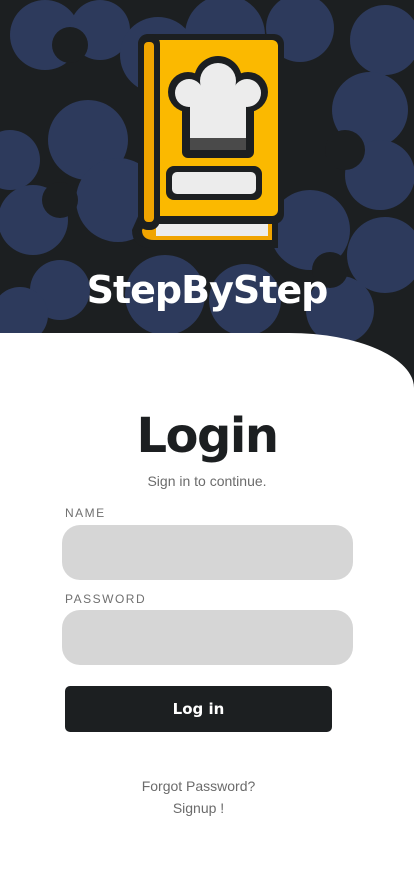 This screenshot has width=414, height=896. Describe the element at coordinates (198, 786) in the screenshot. I see `forgot-password-link: Forgot Password?` at that location.